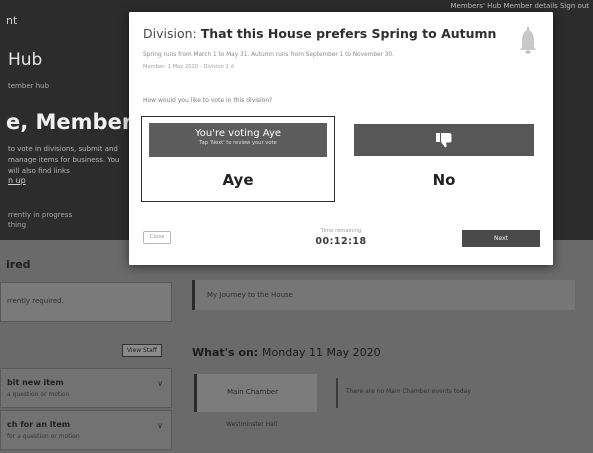  I want to click on time-remaining-label: Time remaining, so click(341, 231).